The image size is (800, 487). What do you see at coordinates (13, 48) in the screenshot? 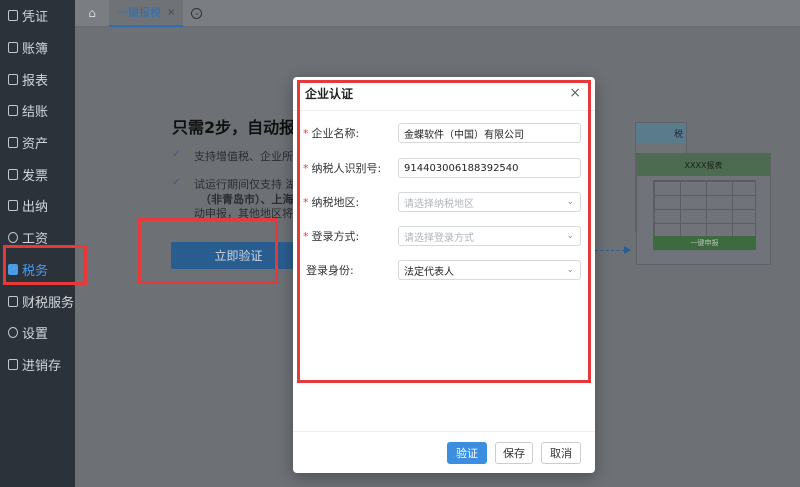
I see `ledger-icon` at bounding box center [13, 48].